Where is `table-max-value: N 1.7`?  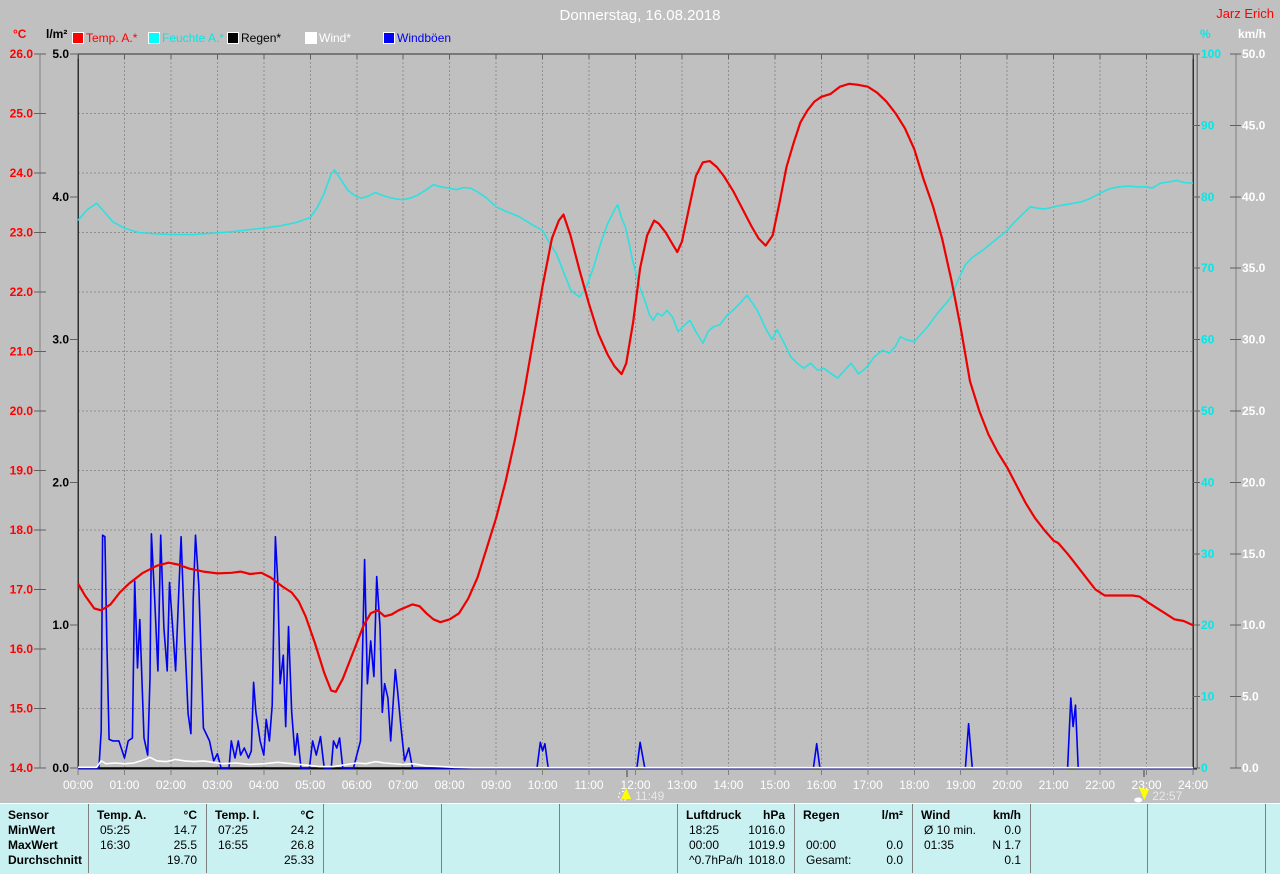
table-max-value: N 1.7 is located at coordinates (1006, 845).